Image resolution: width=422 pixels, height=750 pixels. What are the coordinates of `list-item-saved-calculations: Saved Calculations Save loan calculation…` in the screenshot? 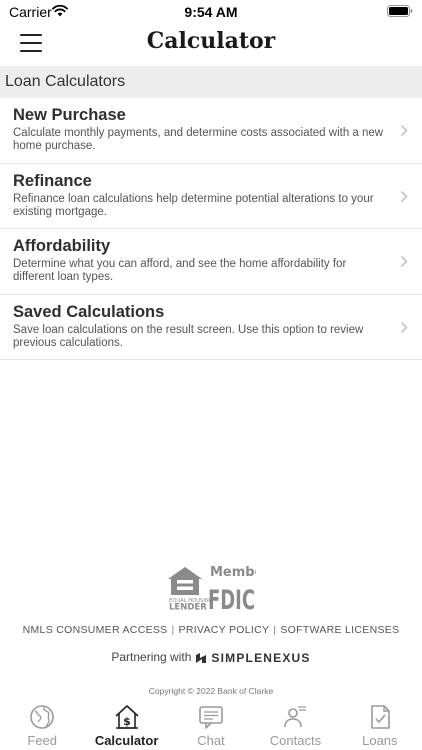 It's located at (211, 327).